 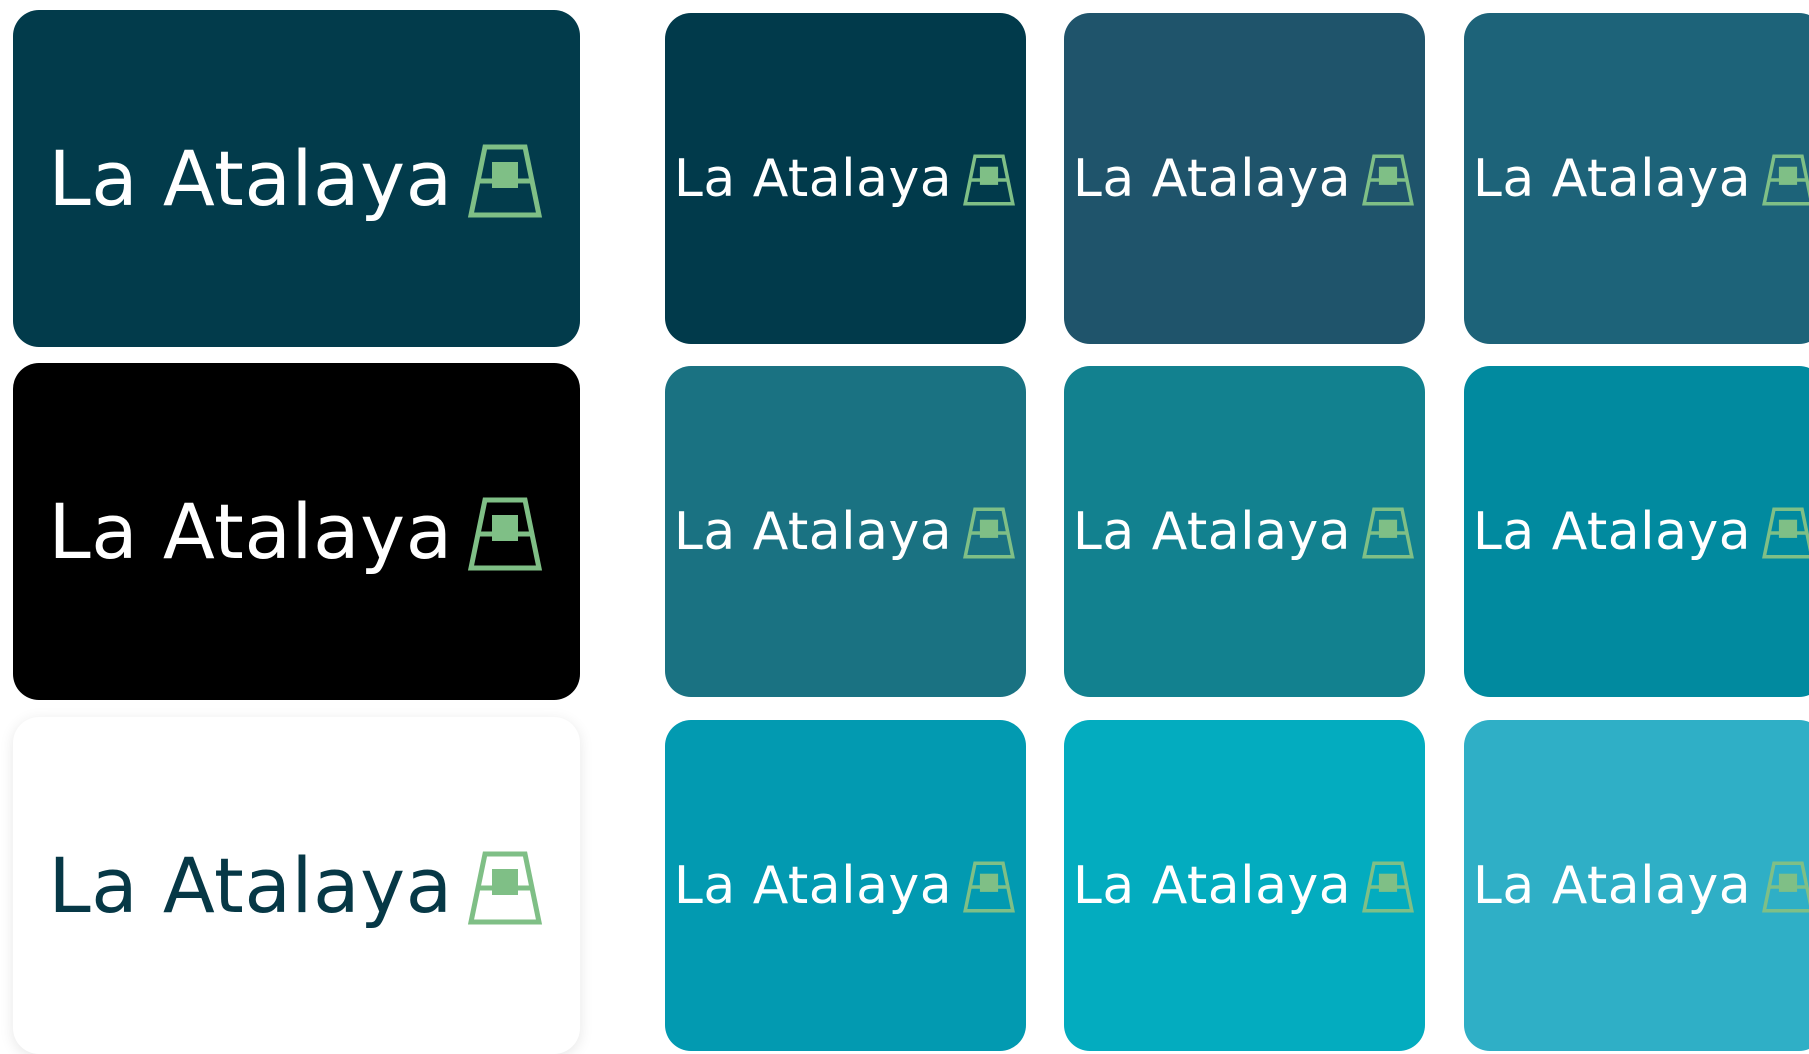 I want to click on palette-card-5: La Atalaya, so click(x=1244, y=531).